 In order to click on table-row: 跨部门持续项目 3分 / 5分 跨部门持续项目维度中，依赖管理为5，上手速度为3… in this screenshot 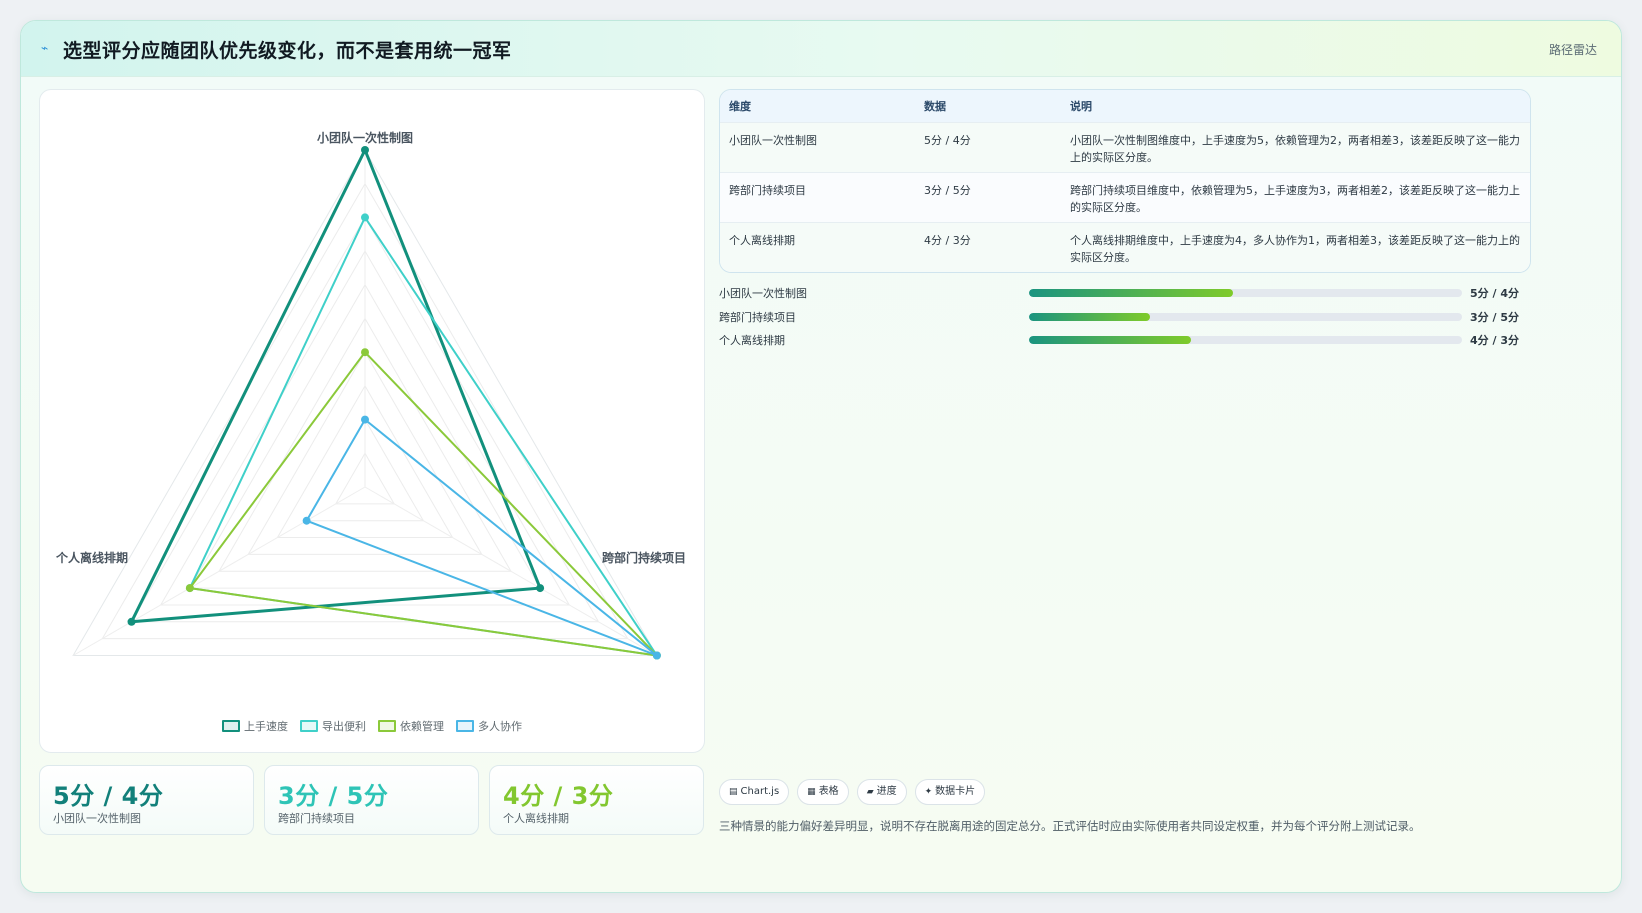, I will do `click(1125, 197)`.